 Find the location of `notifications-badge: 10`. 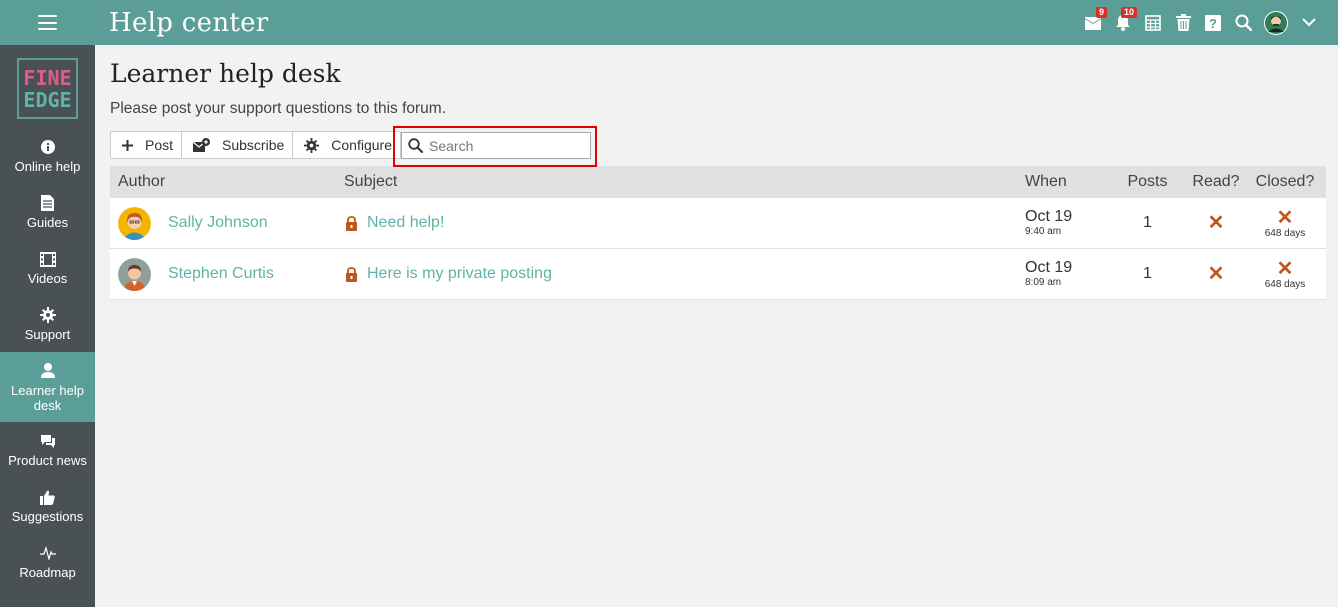

notifications-badge: 10 is located at coordinates (1128, 12).